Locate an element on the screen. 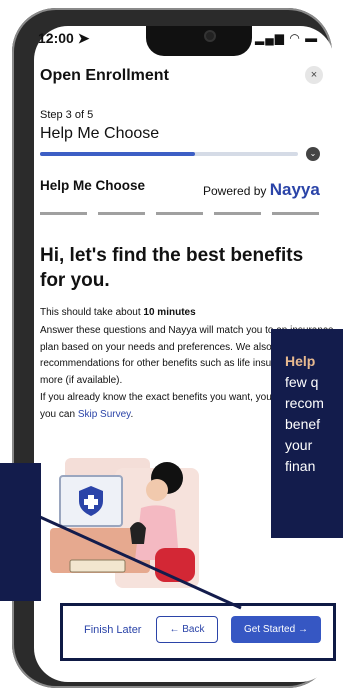 The height and width of the screenshot is (695, 343). survey-tabs is located at coordinates (180, 213).